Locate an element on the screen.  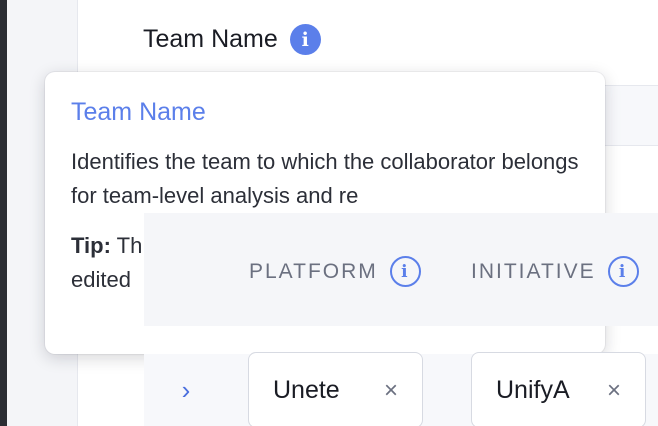
tooltip-tip-text-2: edited is located at coordinates (101, 279).